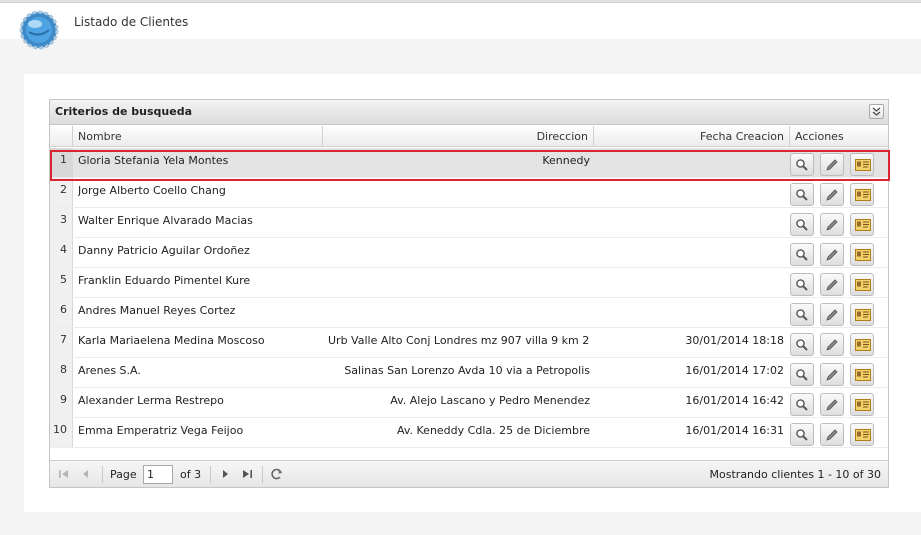  I want to click on page-label: Page, so click(123, 474).